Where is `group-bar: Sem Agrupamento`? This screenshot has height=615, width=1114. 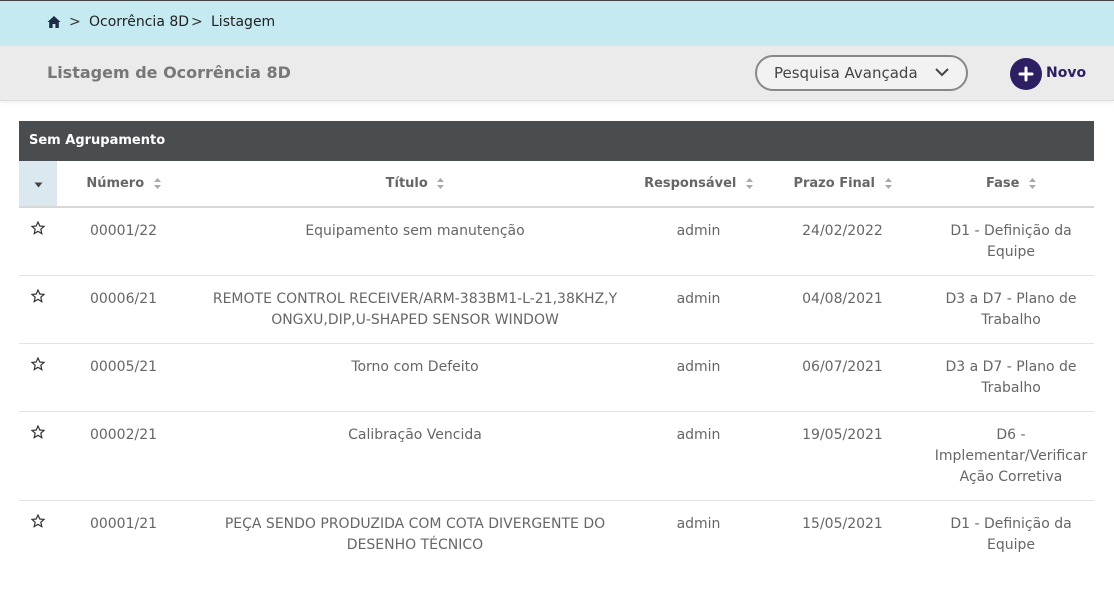 group-bar: Sem Agrupamento is located at coordinates (556, 141).